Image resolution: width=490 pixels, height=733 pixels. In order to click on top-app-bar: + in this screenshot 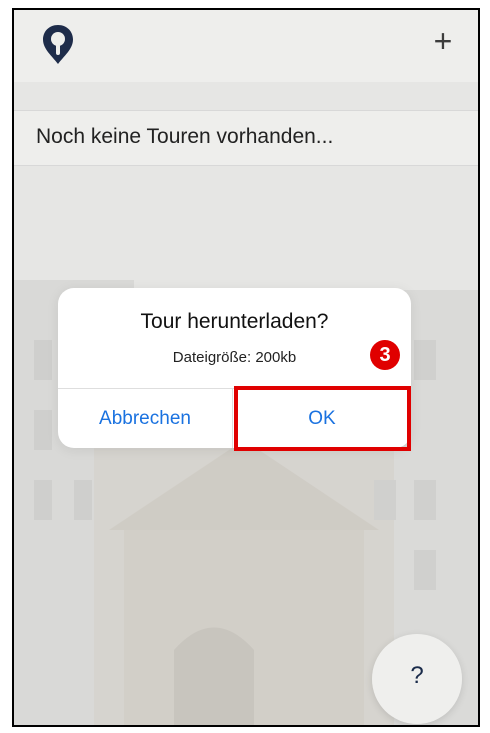, I will do `click(246, 46)`.